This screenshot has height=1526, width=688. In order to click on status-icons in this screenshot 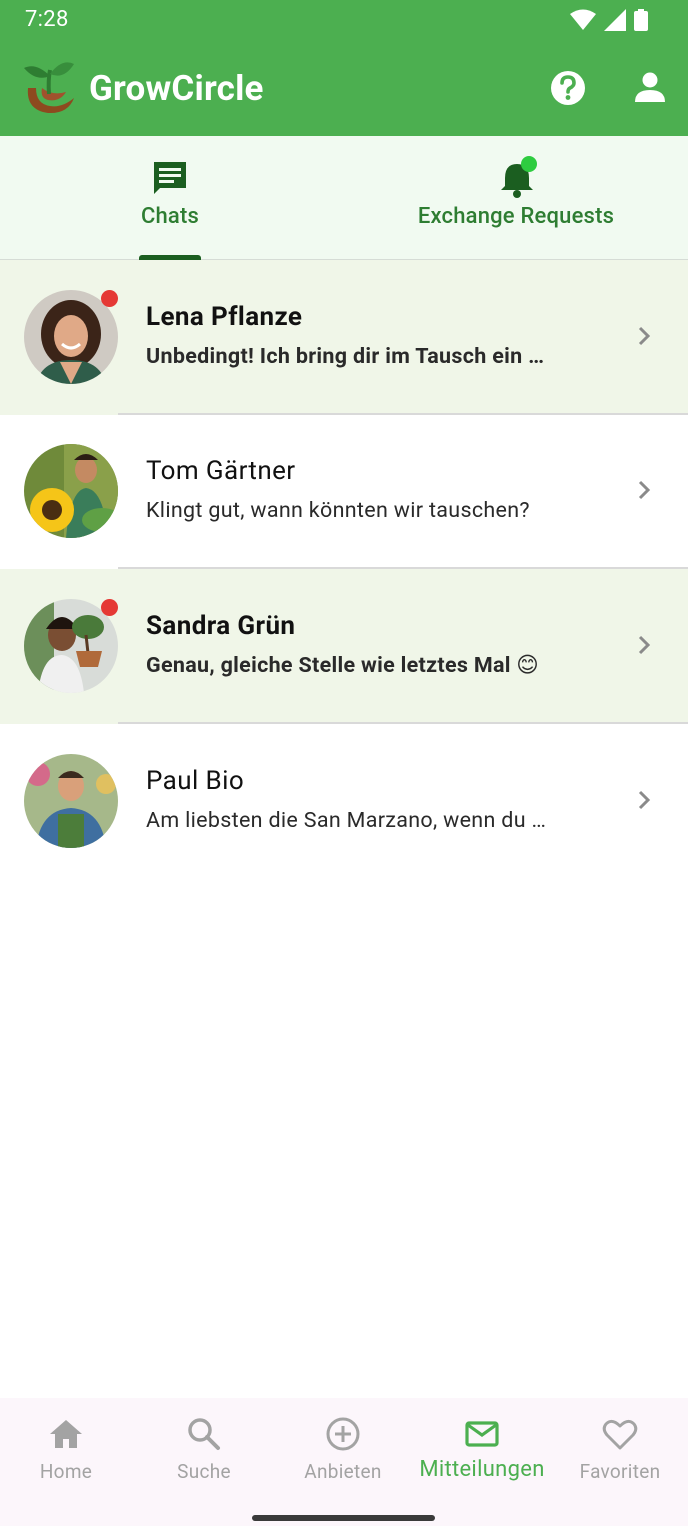, I will do `click(609, 20)`.